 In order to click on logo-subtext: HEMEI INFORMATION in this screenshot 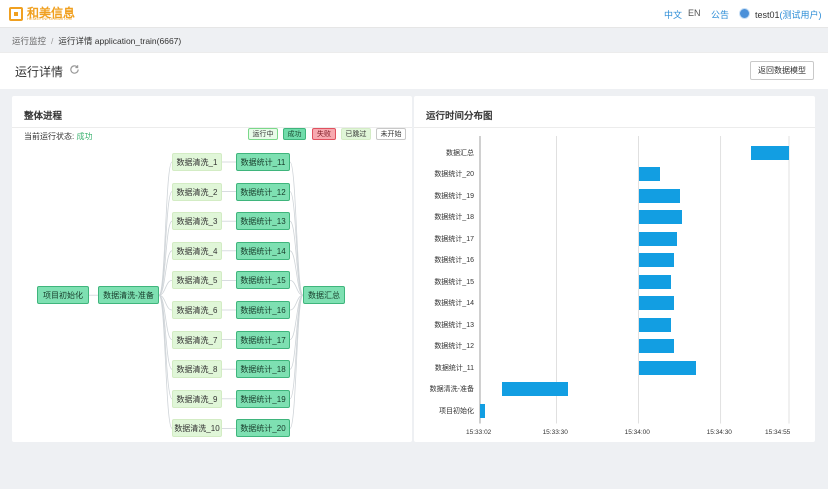, I will do `click(49, 18)`.